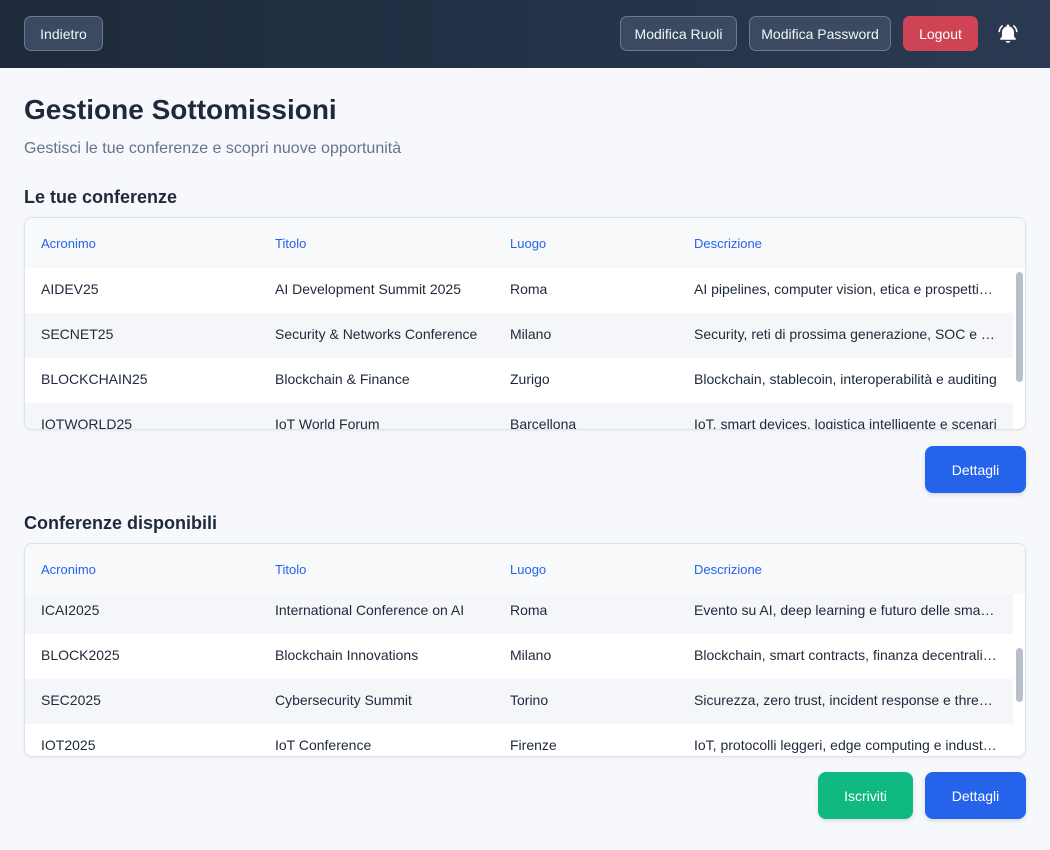 This screenshot has height=850, width=1050. What do you see at coordinates (820, 33) in the screenshot?
I see `edit-password-button: Modifica Password` at bounding box center [820, 33].